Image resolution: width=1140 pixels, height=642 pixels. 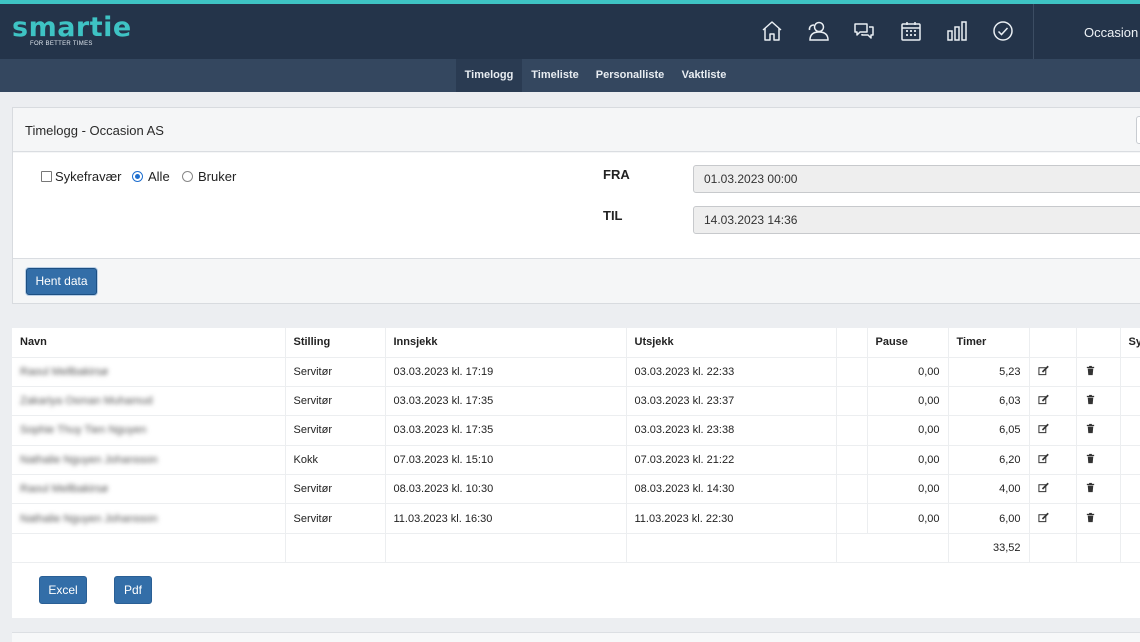 What do you see at coordinates (335, 460) in the screenshot?
I see `cell-position: Kokk` at bounding box center [335, 460].